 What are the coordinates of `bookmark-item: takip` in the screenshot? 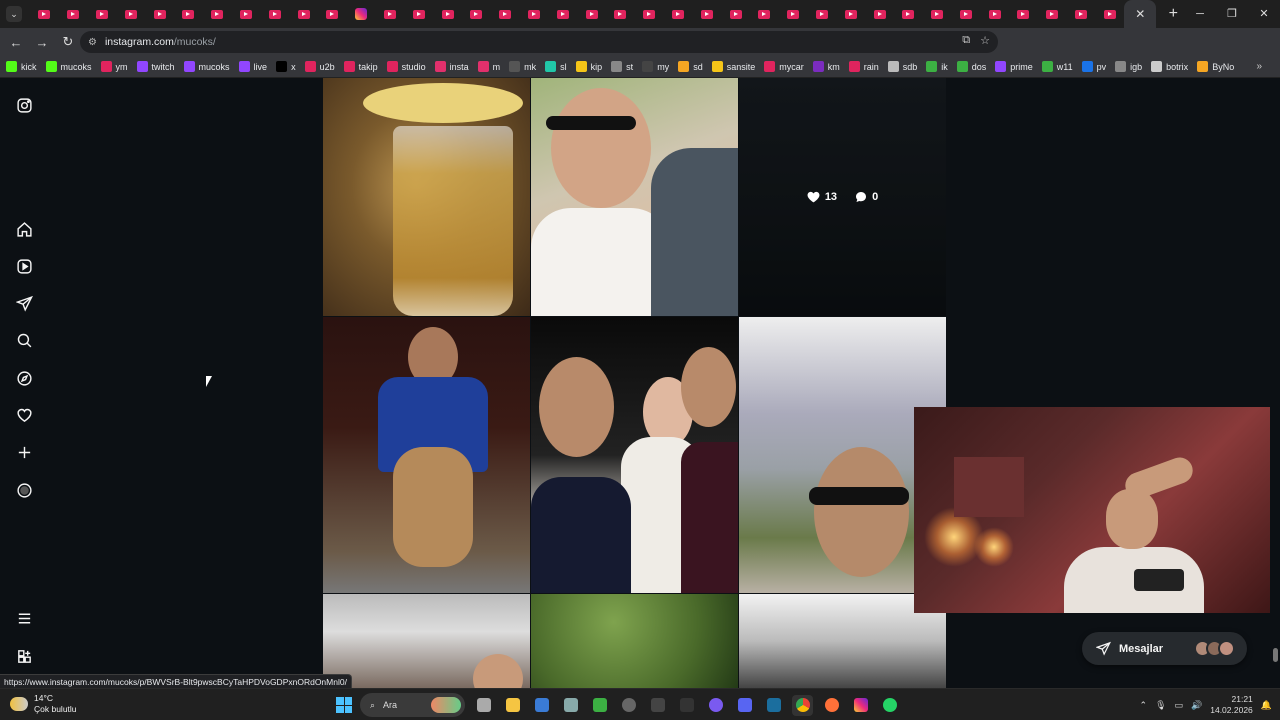 It's located at (360, 66).